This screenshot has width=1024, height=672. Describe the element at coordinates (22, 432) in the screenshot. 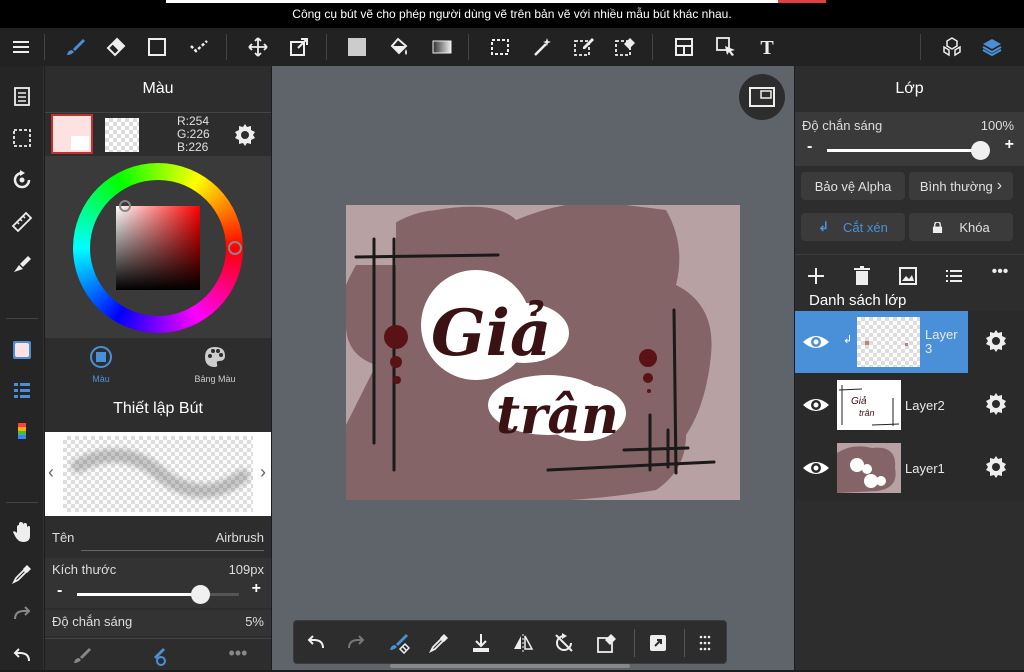

I see `color-palette-icon` at that location.